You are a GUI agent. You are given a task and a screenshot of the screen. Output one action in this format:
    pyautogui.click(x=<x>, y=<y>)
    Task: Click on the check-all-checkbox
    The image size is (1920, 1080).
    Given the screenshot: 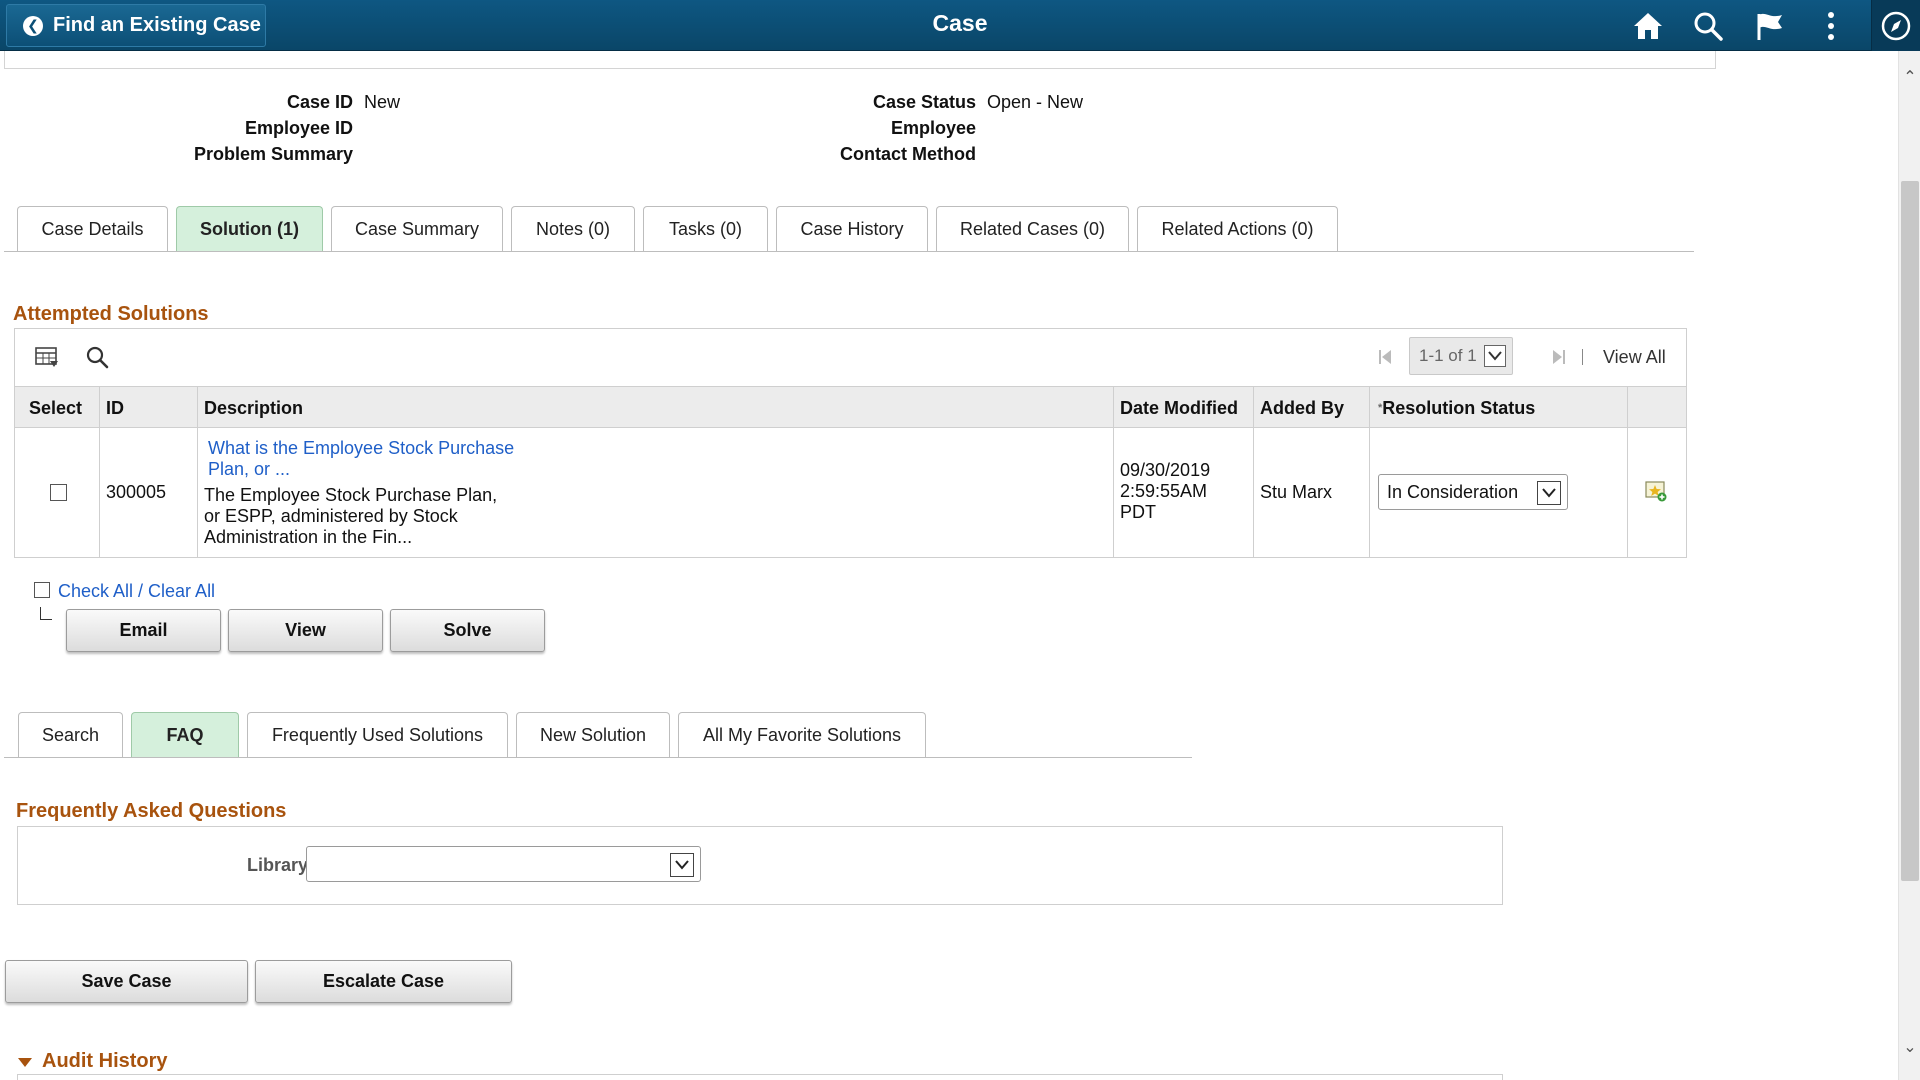 What is the action you would take?
    pyautogui.click(x=42, y=590)
    